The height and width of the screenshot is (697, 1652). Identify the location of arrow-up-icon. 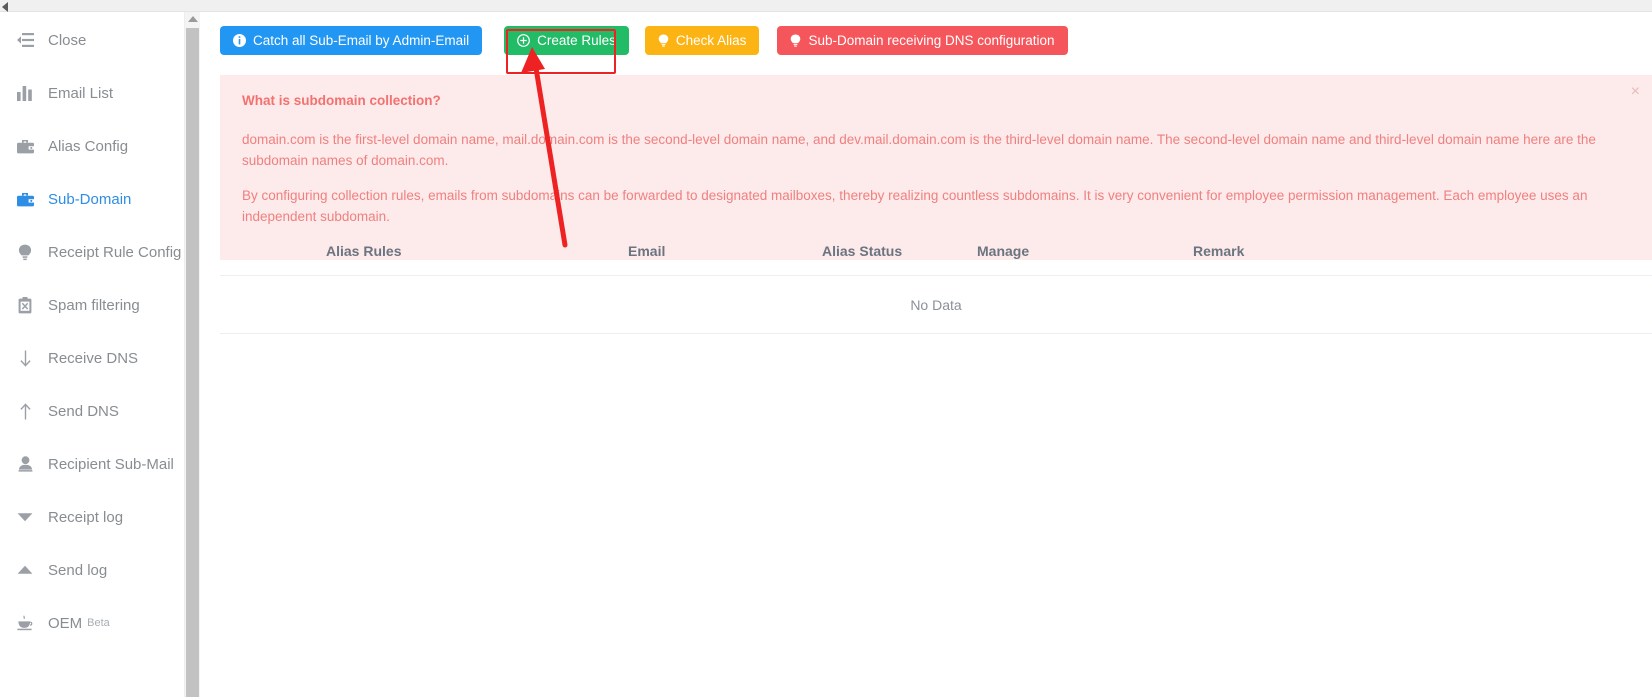
(25, 411).